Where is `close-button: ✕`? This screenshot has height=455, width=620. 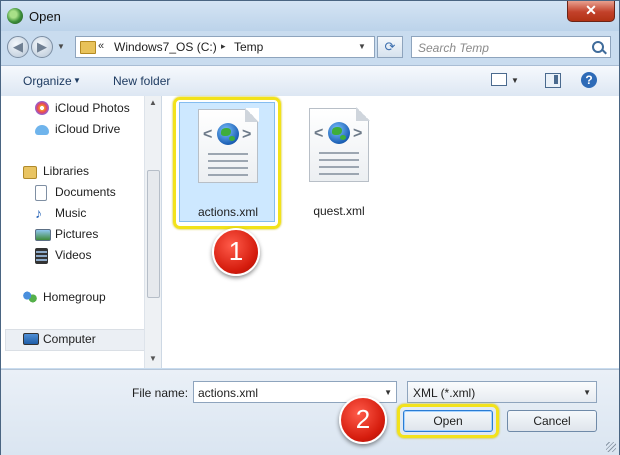 close-button: ✕ is located at coordinates (591, 11).